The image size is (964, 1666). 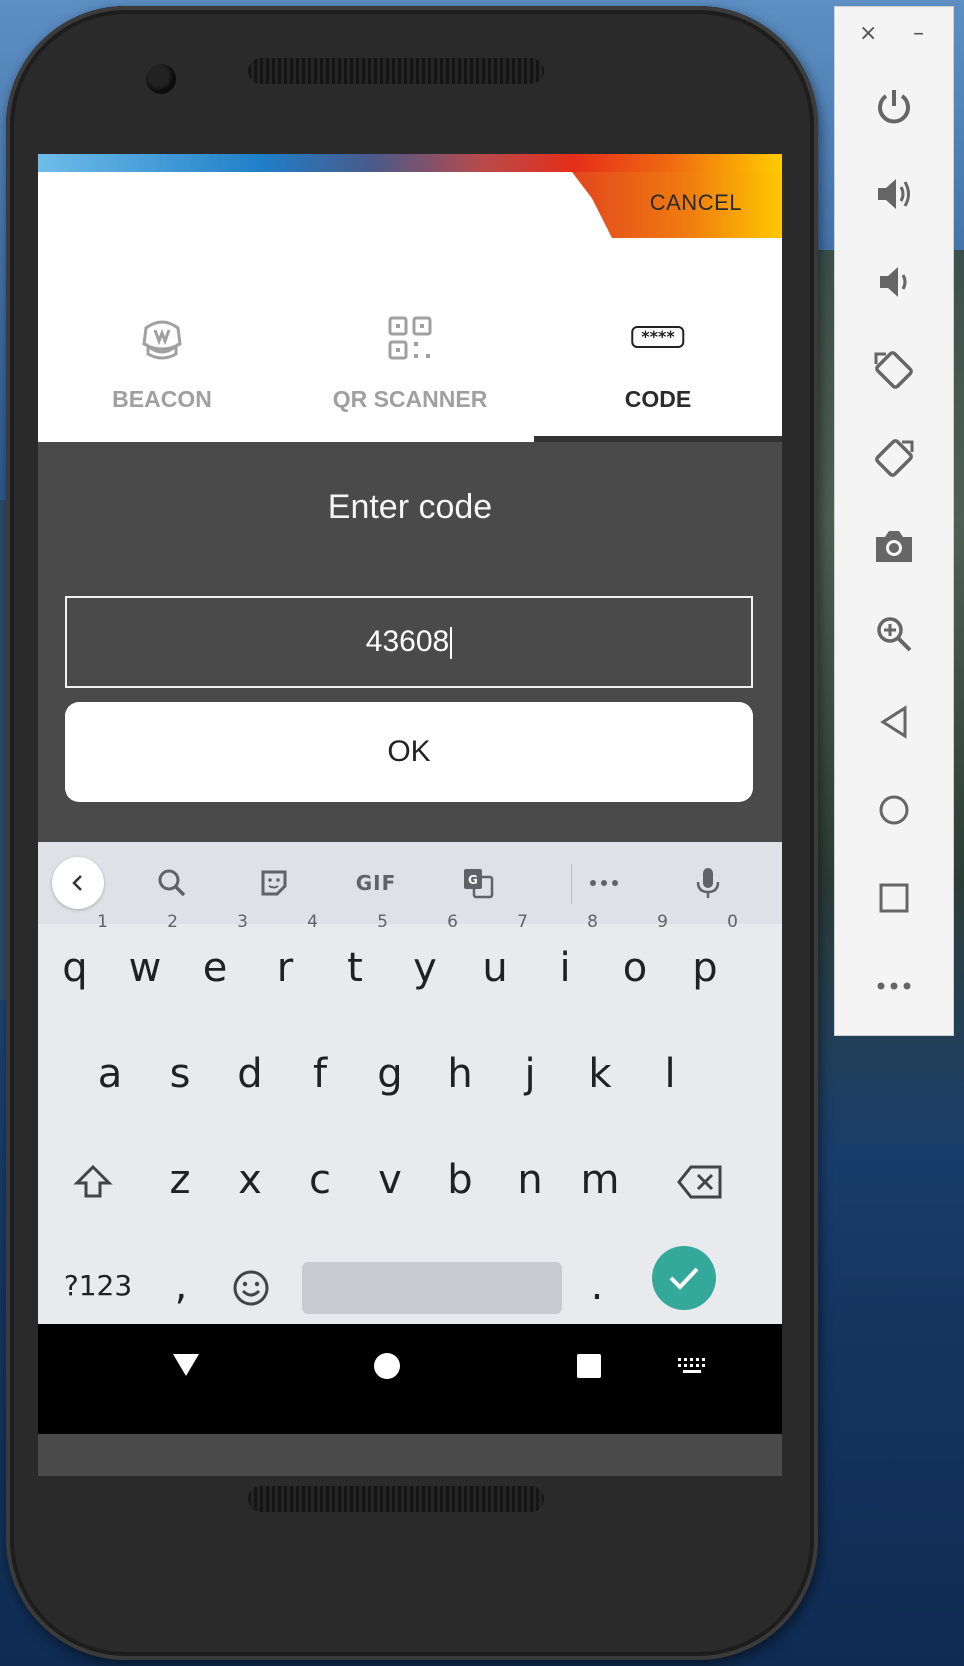 I want to click on beacon-icon, so click(x=162, y=340).